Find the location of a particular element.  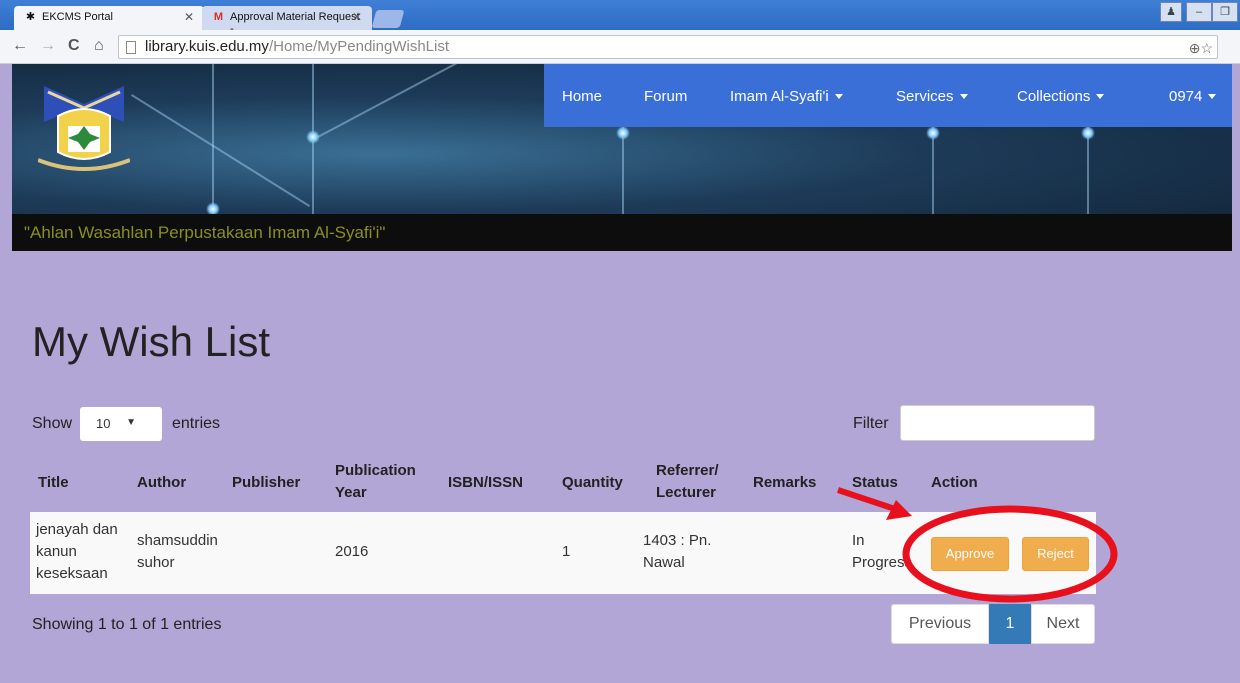

nav-user-account: 0974 is located at coordinates (1193, 96).